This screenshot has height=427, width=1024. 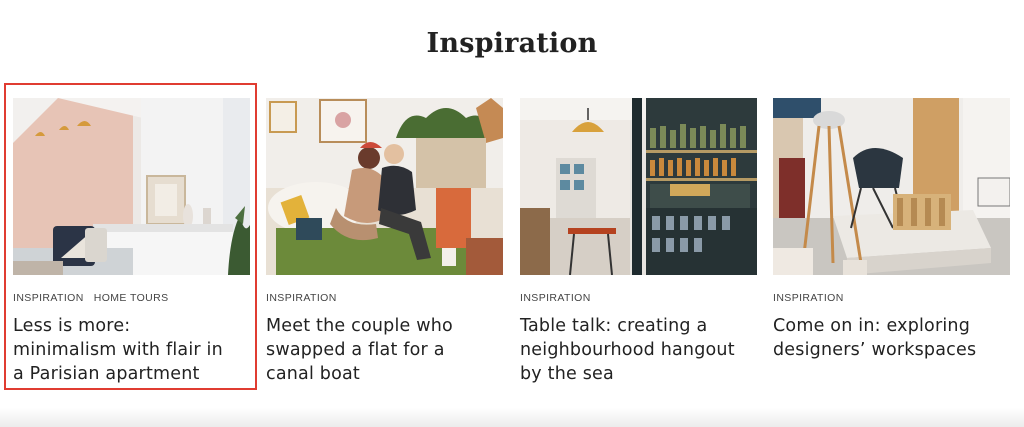 I want to click on article-tags-1: INSPIRATION HOME TOURS, so click(x=131, y=298).